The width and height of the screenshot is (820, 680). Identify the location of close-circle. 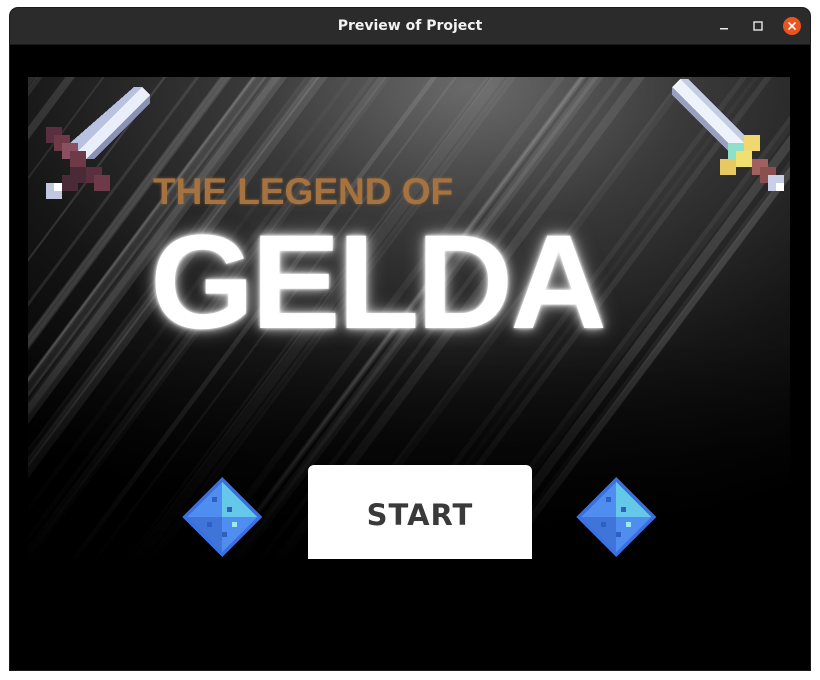
(792, 26).